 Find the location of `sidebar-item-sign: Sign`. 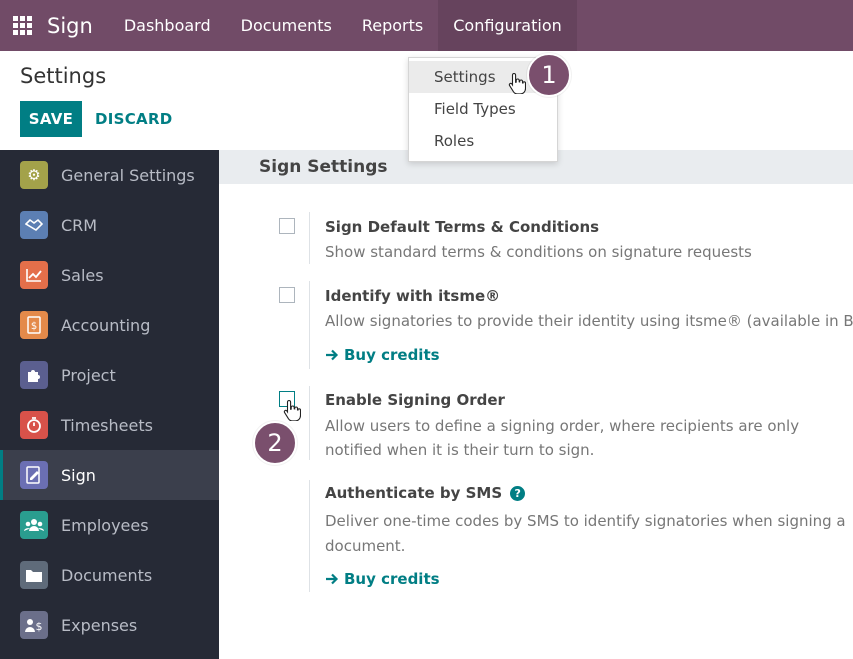

sidebar-item-sign: Sign is located at coordinates (109, 475).